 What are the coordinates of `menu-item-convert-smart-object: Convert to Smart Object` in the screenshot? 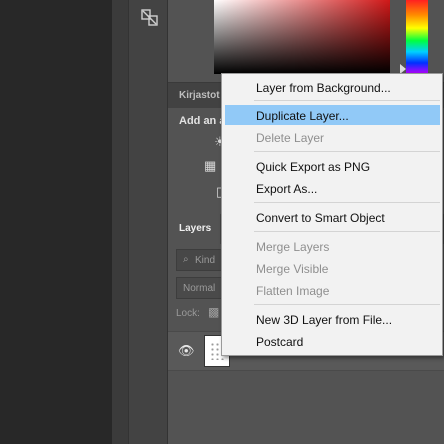 It's located at (332, 217).